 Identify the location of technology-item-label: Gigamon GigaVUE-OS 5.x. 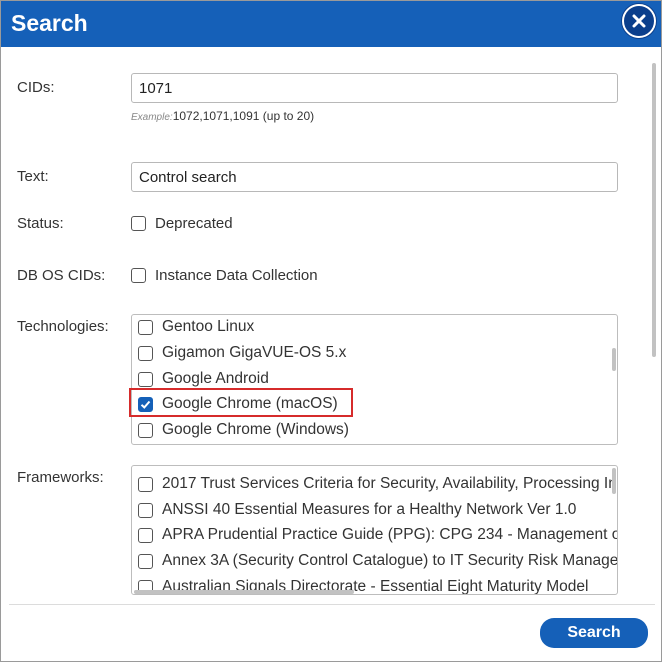
(254, 352).